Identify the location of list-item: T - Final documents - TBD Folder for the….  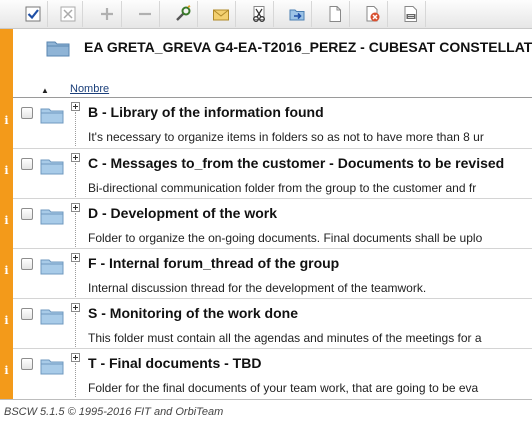
(272, 373).